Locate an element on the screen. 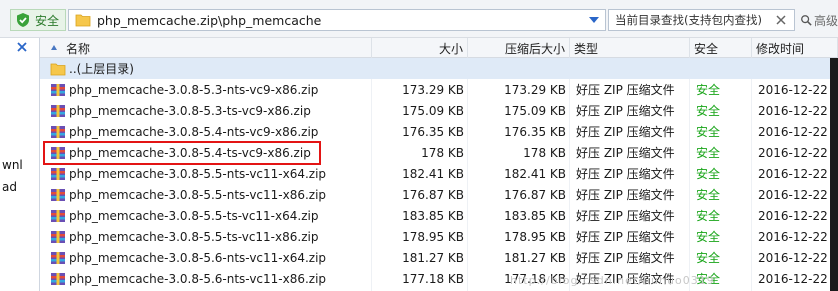 This screenshot has height=291, width=838. column-header: 名称 大小 压缩后大小 类型 安全 修改时间 is located at coordinates (439, 48).